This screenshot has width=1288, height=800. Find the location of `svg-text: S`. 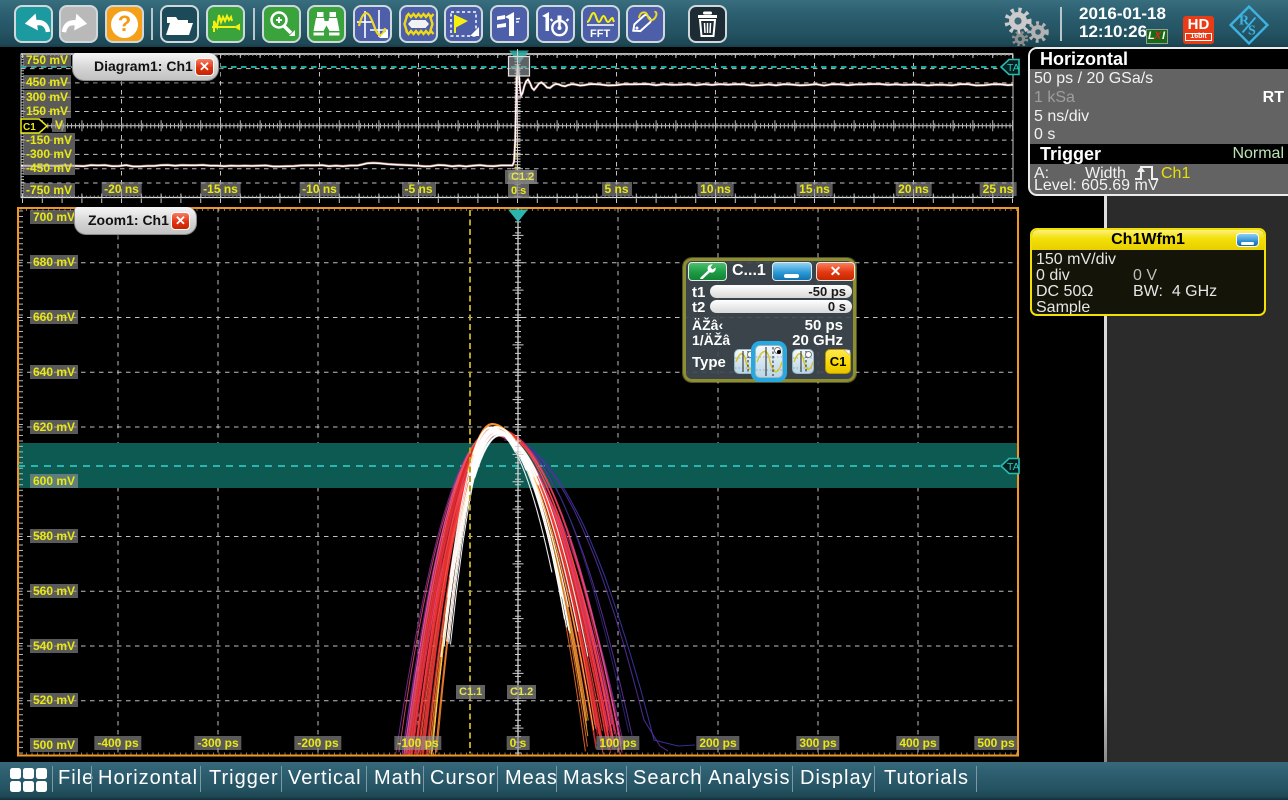

svg-text: S is located at coordinates (1252, 31).